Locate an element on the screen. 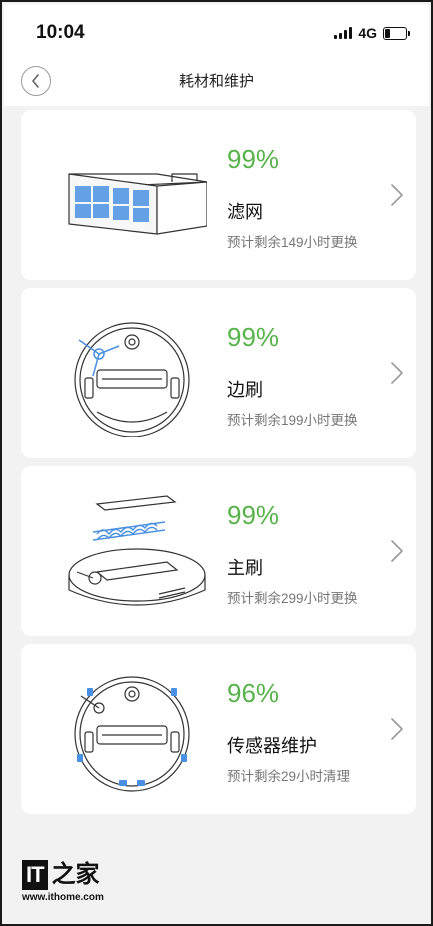 This screenshot has height=926, width=433. watermark-logo-text: 之家 is located at coordinates (75, 874).